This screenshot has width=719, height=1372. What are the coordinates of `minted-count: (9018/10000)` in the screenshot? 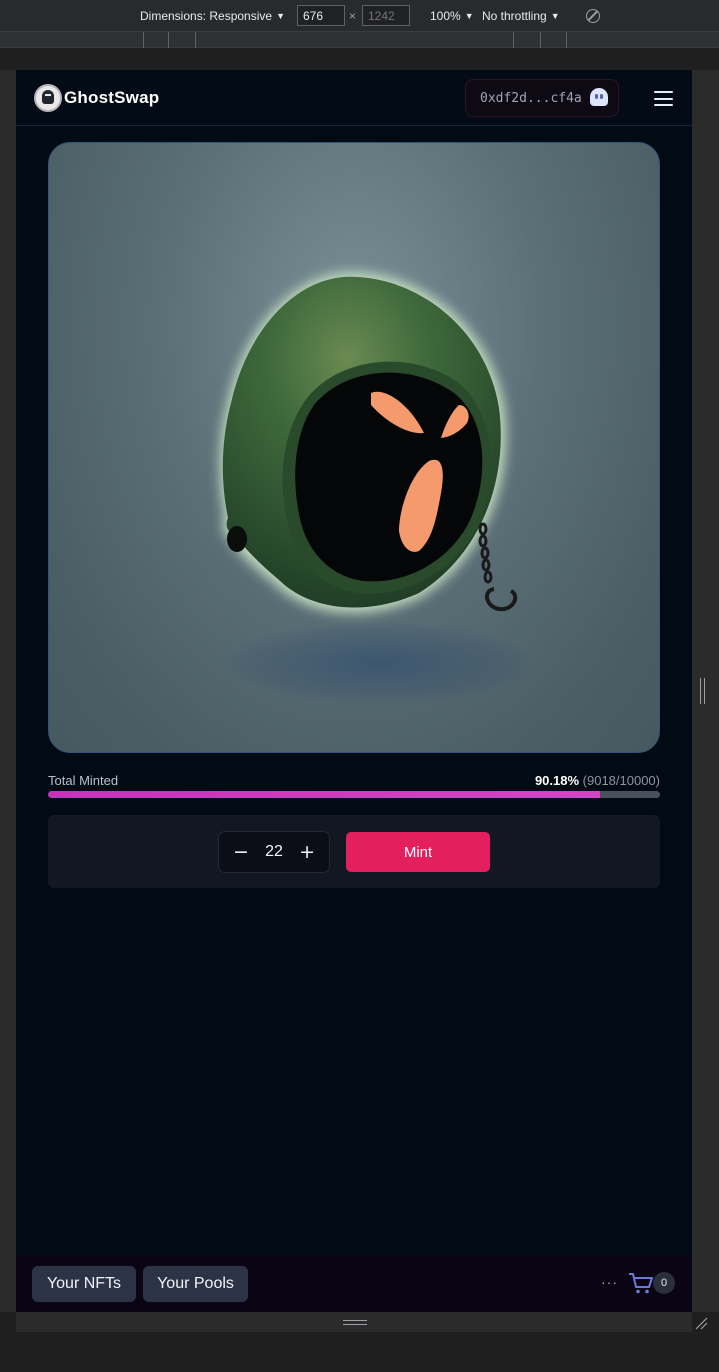 It's located at (621, 780).